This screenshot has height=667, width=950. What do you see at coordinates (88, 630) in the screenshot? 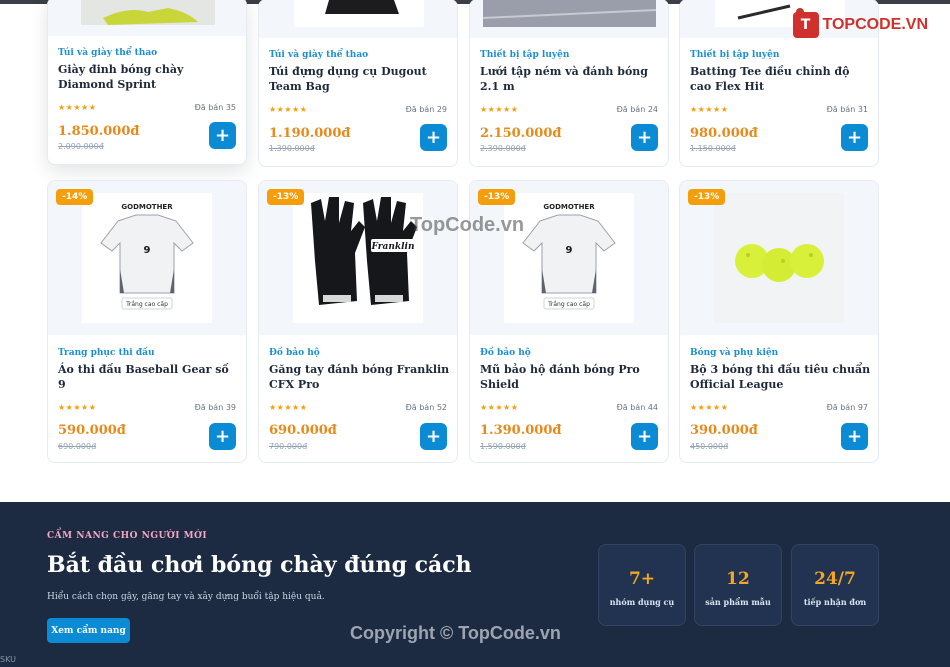
I see `view-guide-button: Xem cẩm nang` at bounding box center [88, 630].